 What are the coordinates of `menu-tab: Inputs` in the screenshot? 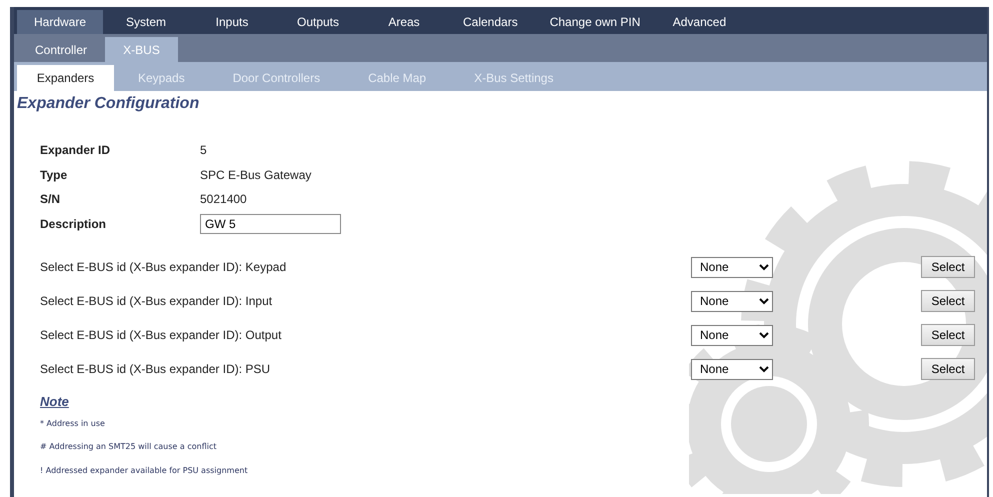 It's located at (232, 22).